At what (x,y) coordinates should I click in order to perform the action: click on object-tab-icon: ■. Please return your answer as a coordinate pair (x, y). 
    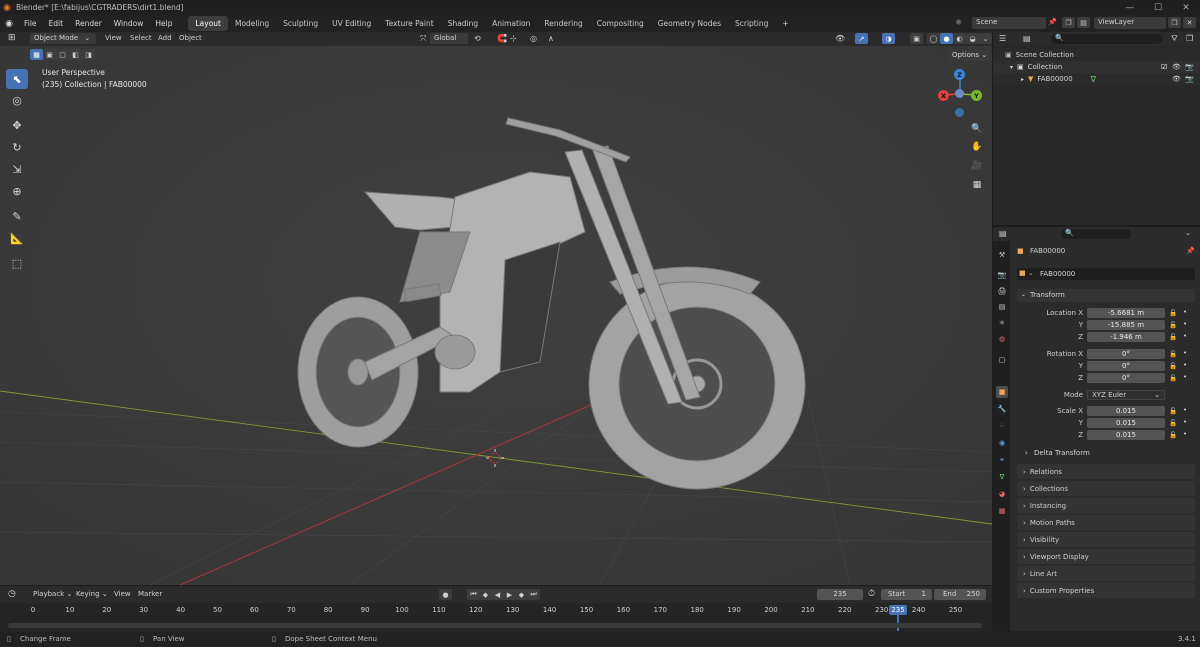
    Looking at the image, I should click on (1002, 392).